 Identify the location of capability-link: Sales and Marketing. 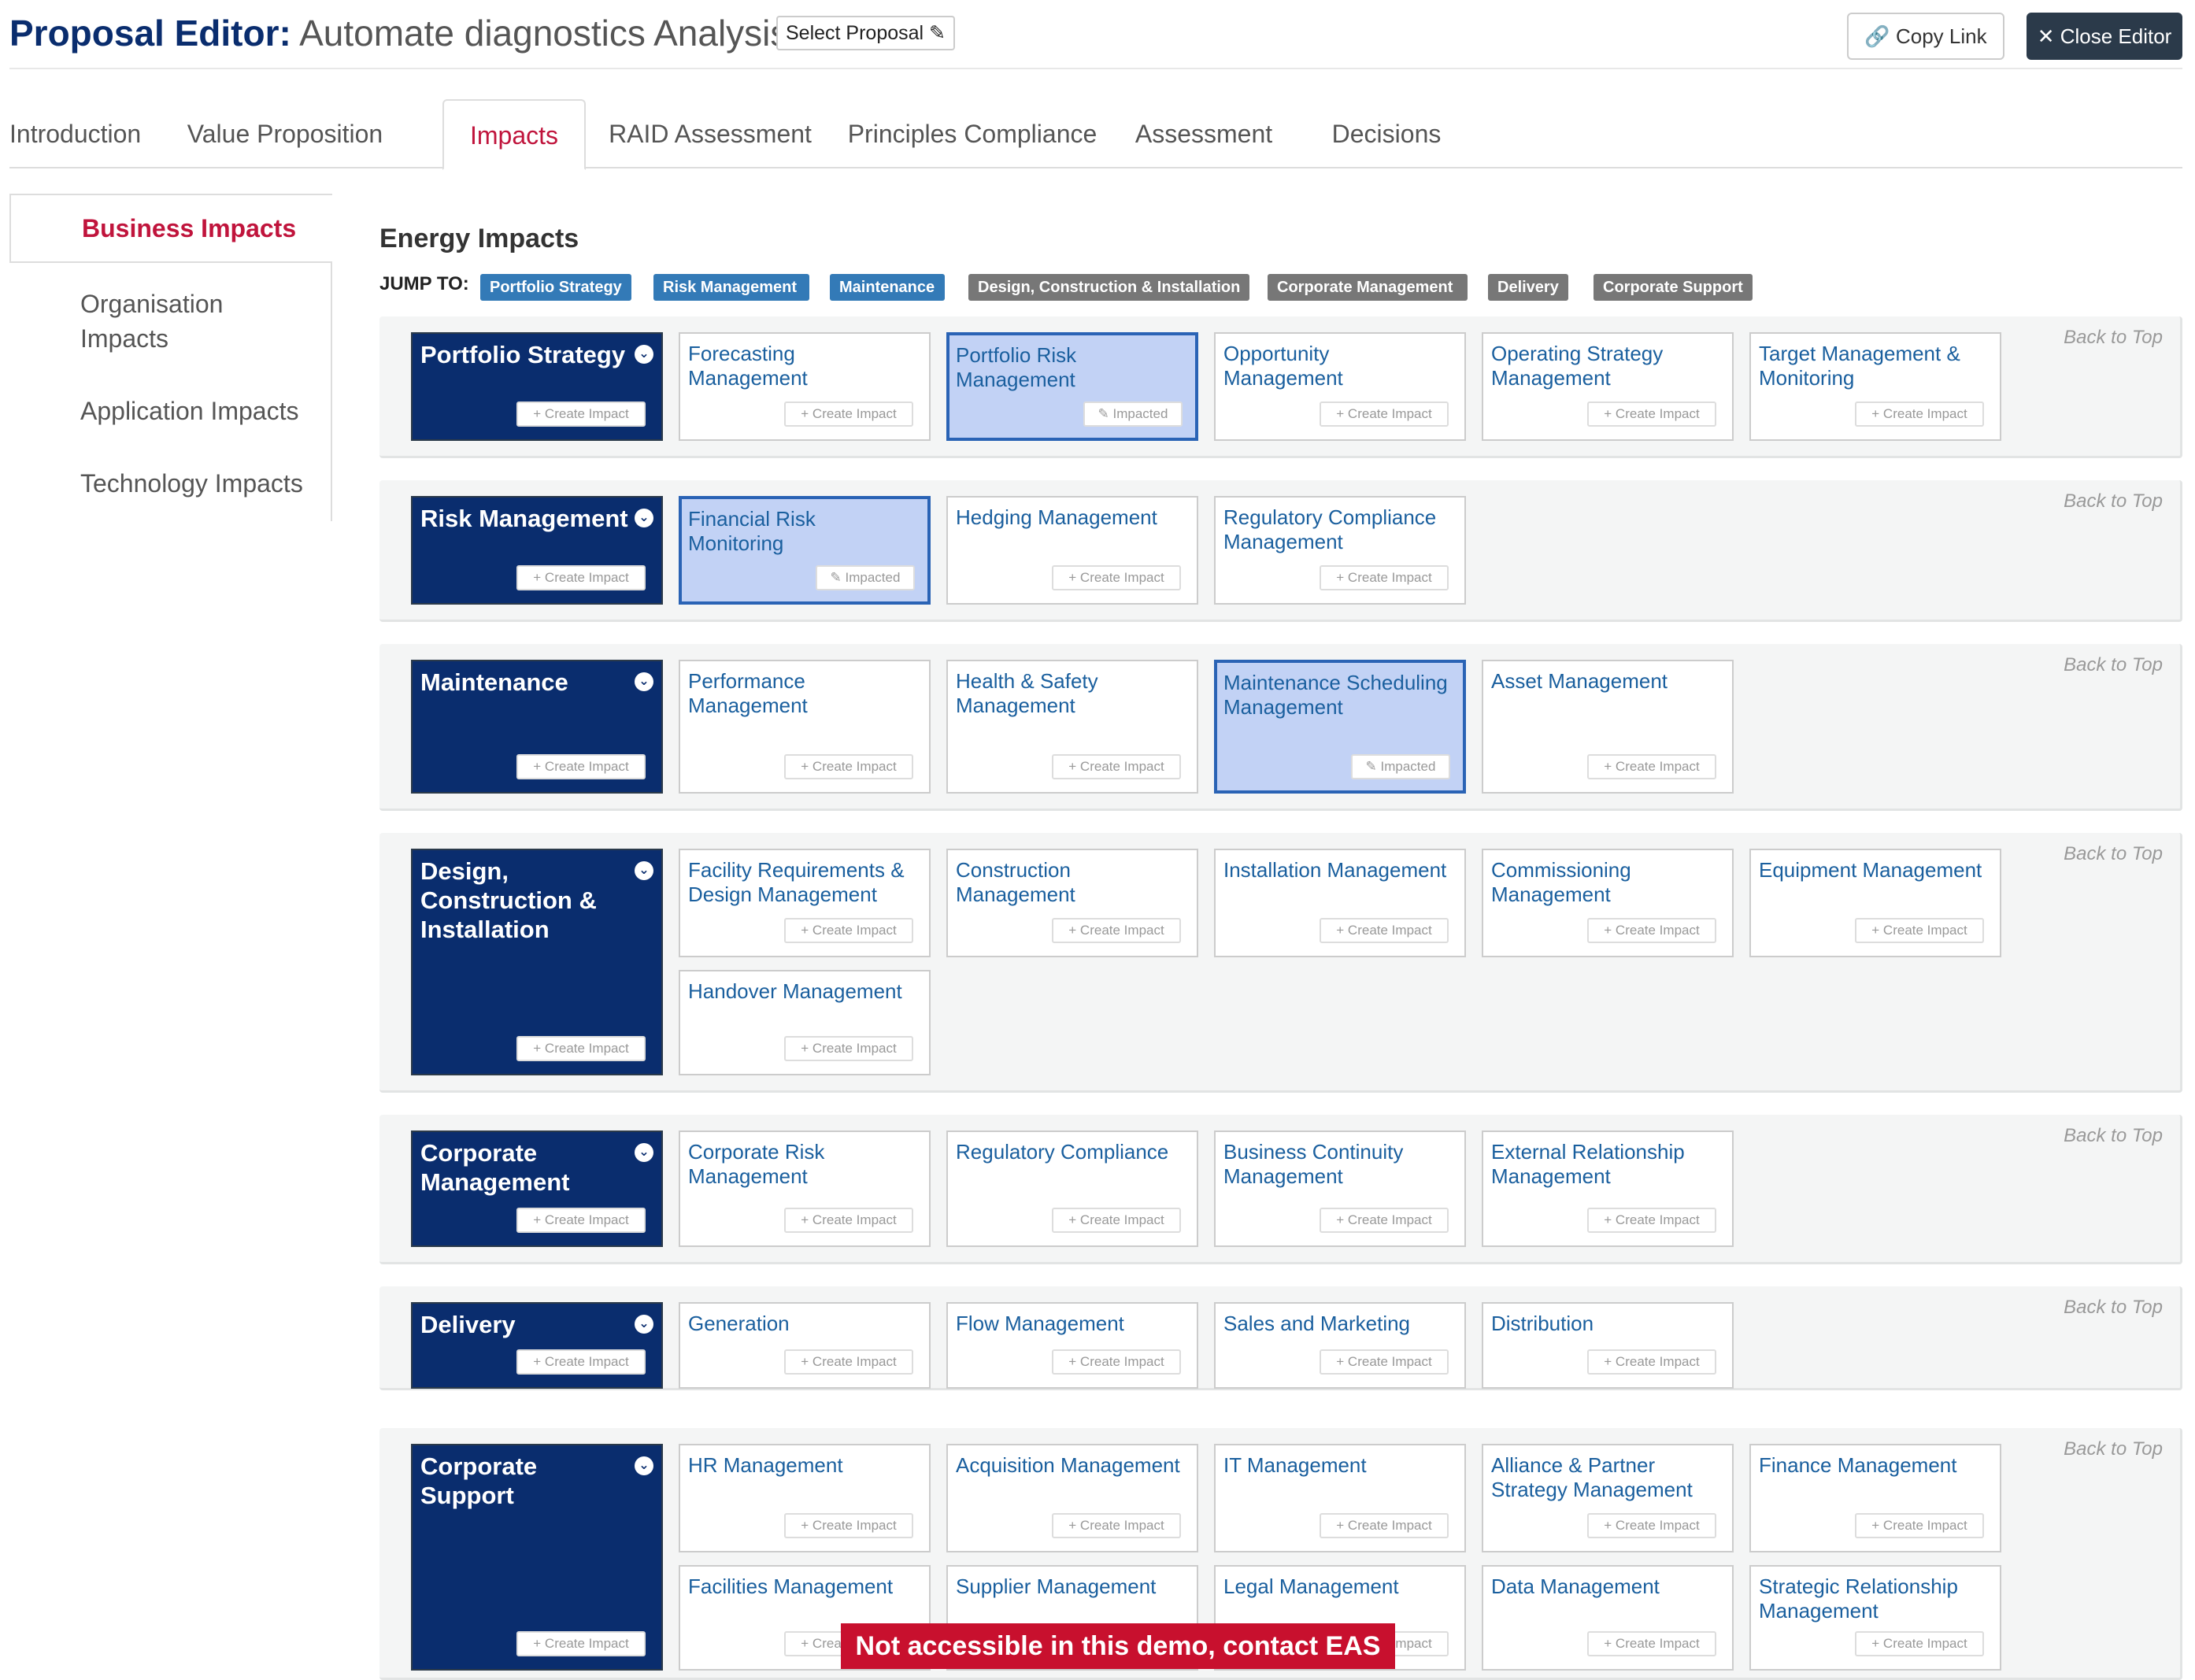
(1337, 1324).